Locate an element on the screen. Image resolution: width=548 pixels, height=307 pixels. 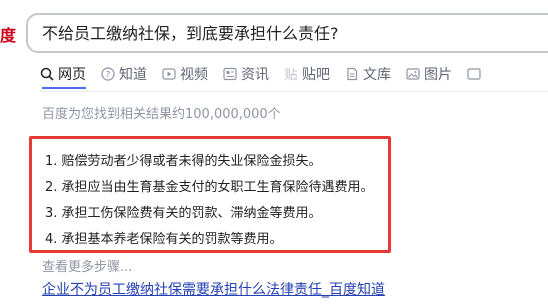
tab-wenku: 文库 is located at coordinates (368, 74).